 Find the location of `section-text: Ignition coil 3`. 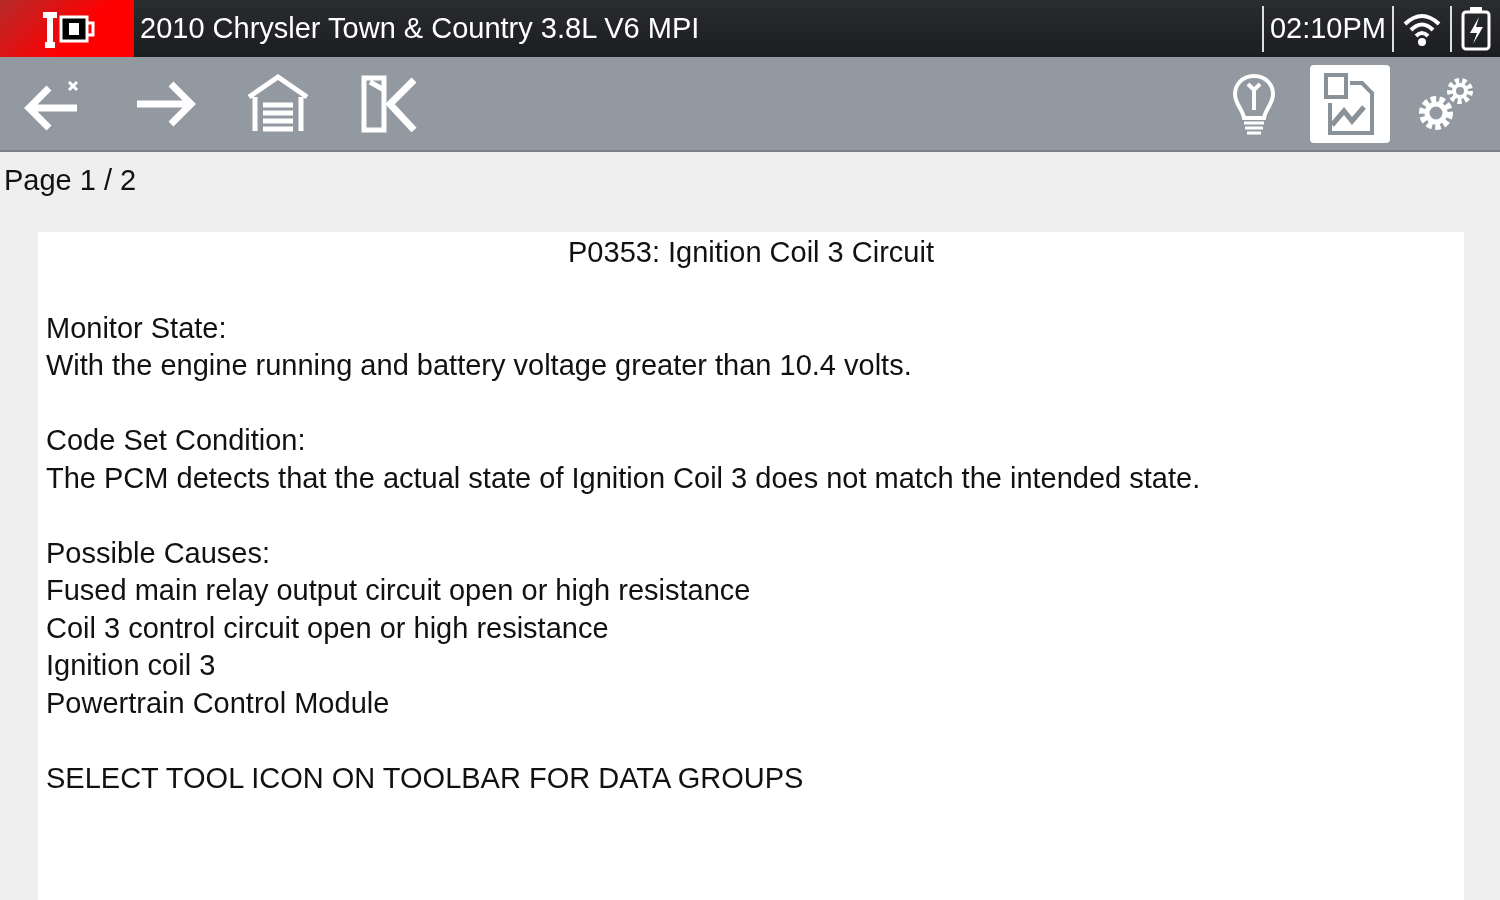

section-text: Ignition coil 3 is located at coordinates (131, 665).